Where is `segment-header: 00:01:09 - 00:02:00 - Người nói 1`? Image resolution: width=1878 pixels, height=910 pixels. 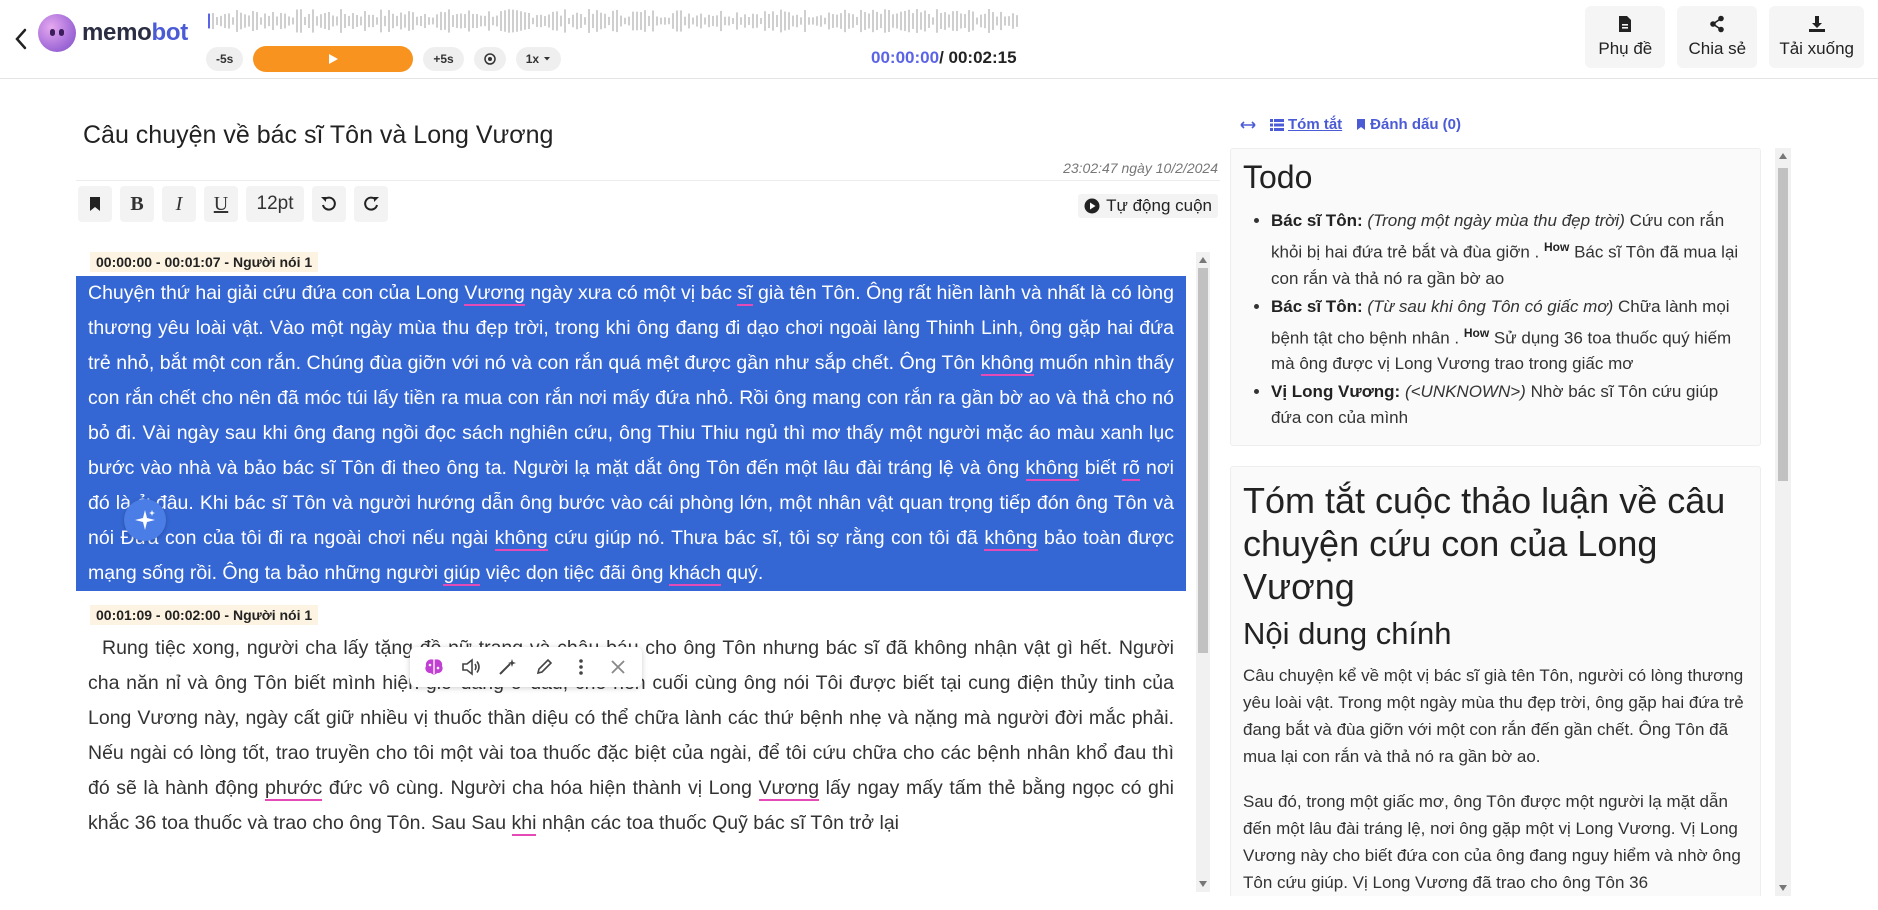
segment-header: 00:01:09 - 00:02:00 - Người nói 1 is located at coordinates (204, 615).